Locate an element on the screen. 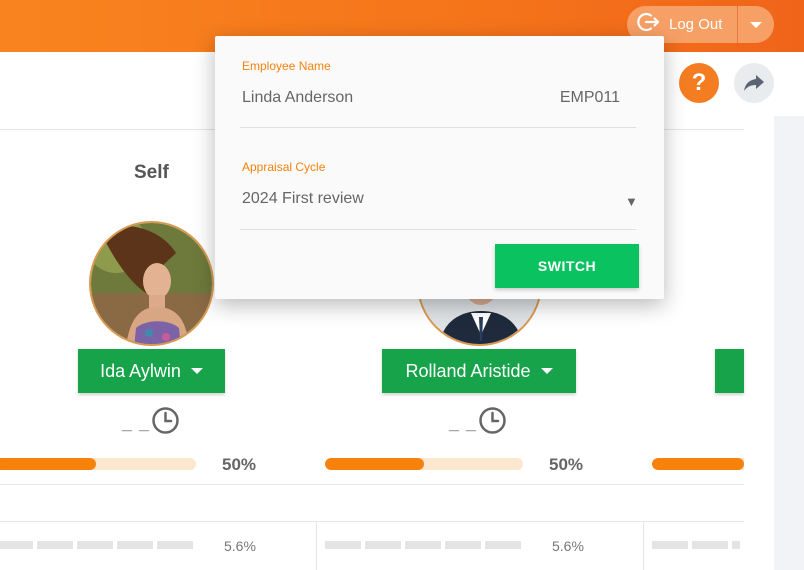 Image resolution: width=804 pixels, height=570 pixels. help-button: ? is located at coordinates (699, 83).